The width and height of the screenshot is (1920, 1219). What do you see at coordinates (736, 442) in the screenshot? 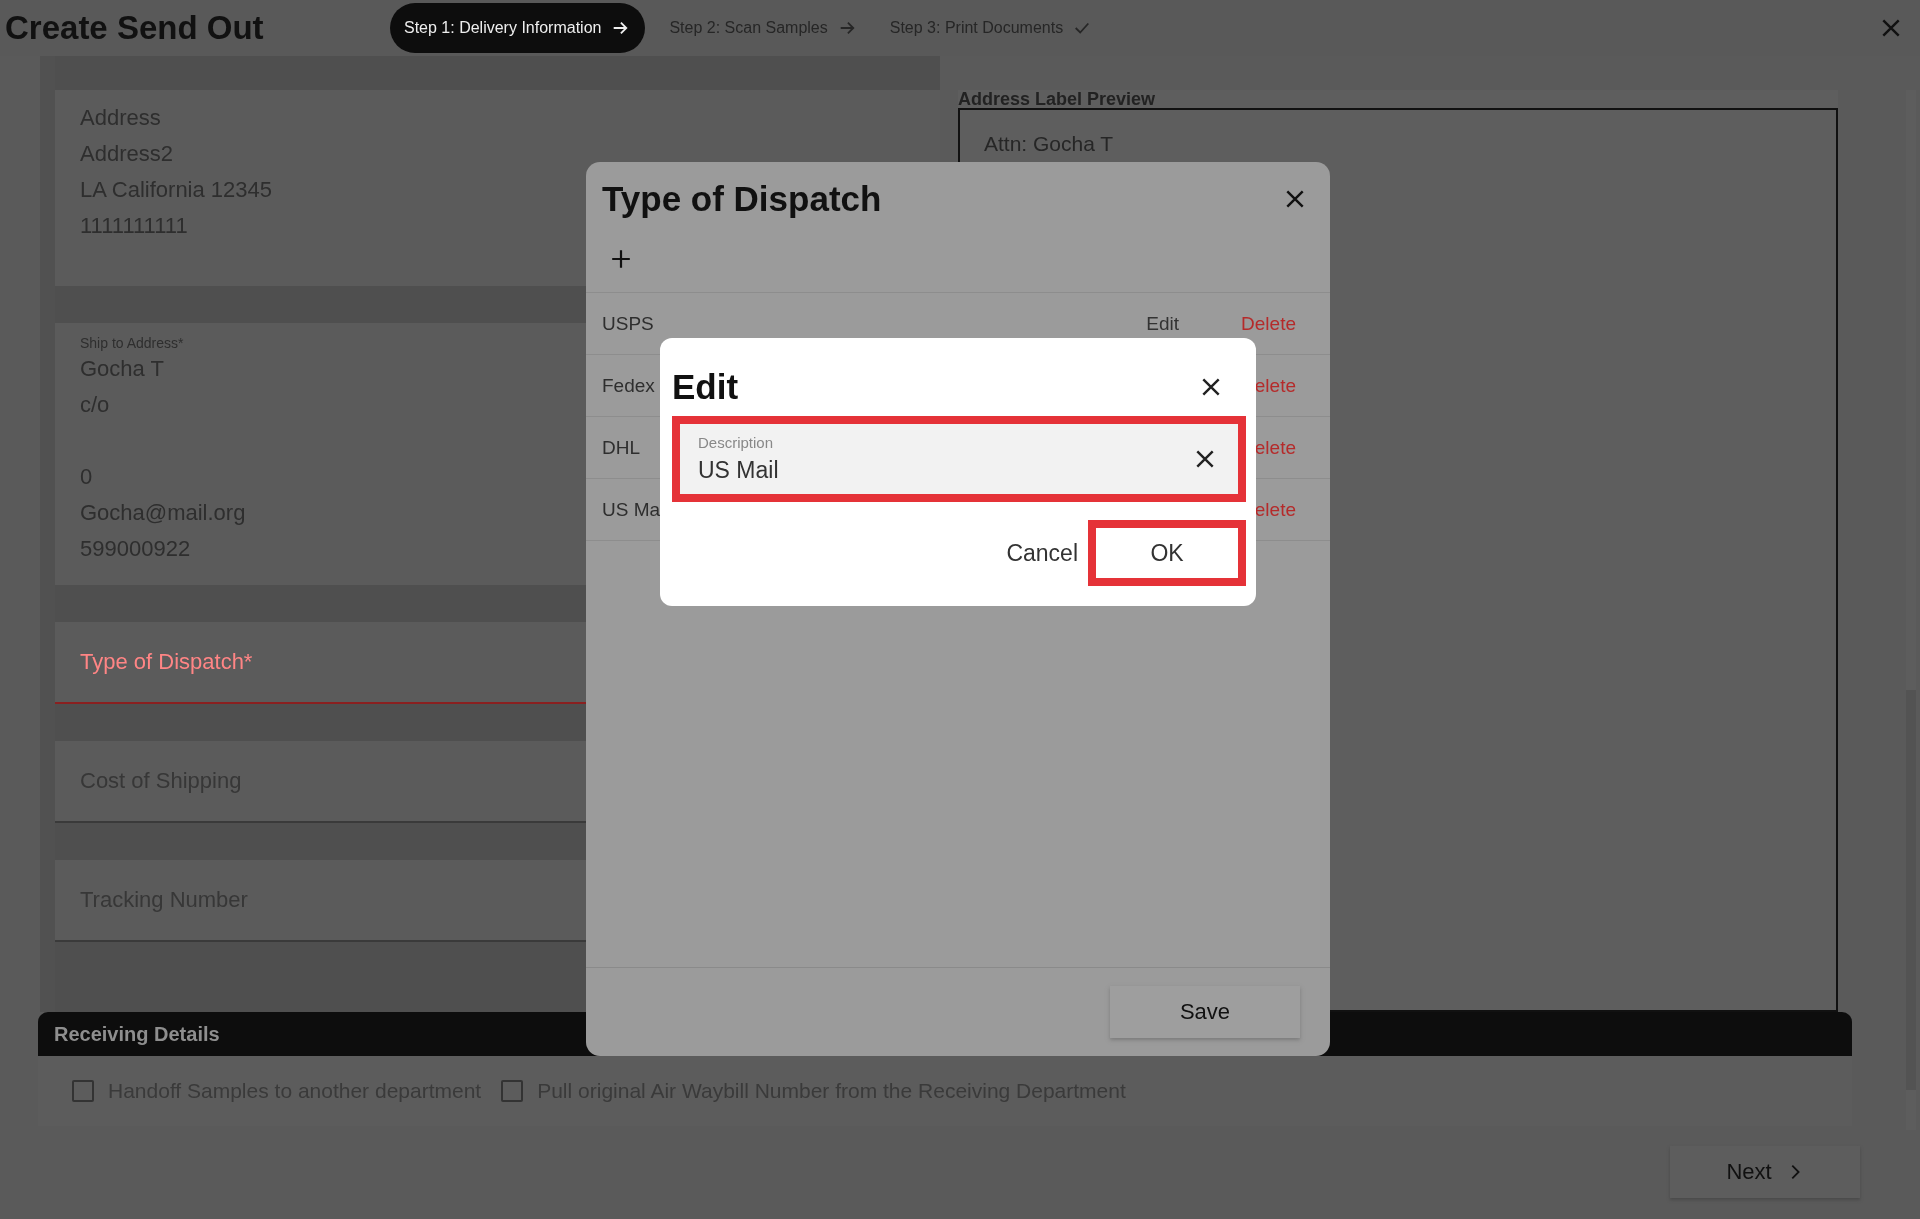
I see `field-label: Description` at bounding box center [736, 442].